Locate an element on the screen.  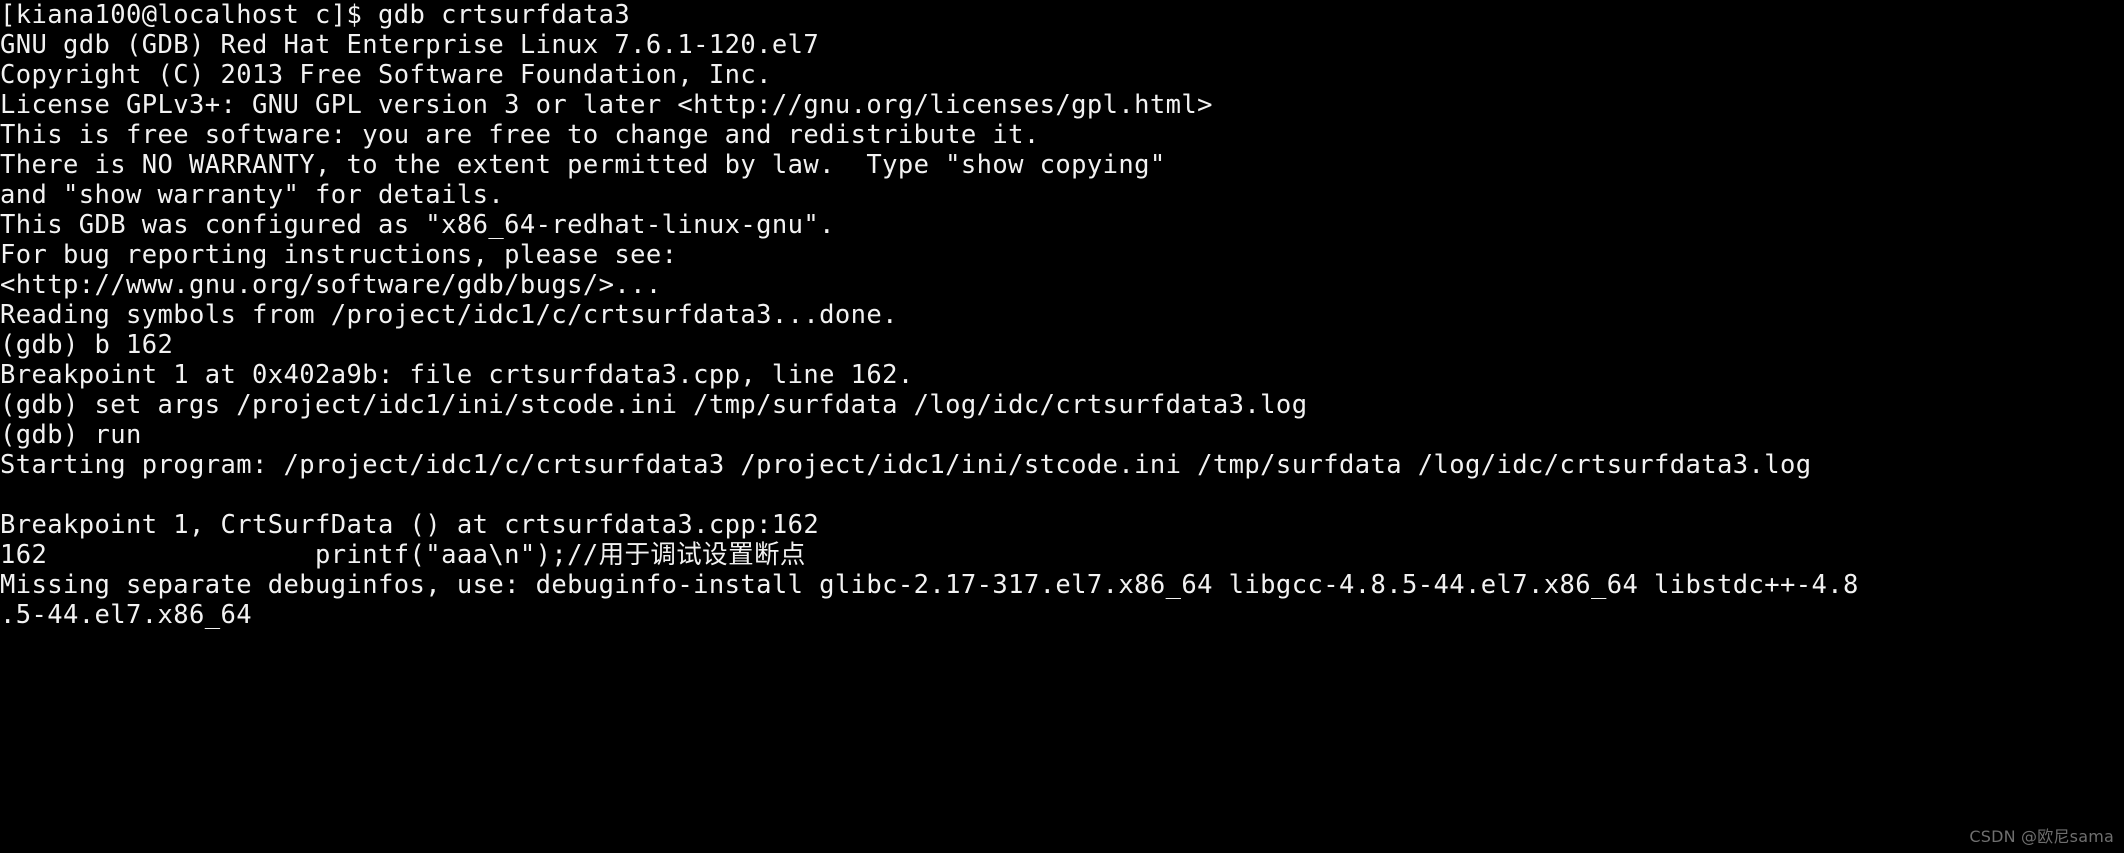
terminal-line-show-warranty: and "show warranty" for details. is located at coordinates (252, 195).